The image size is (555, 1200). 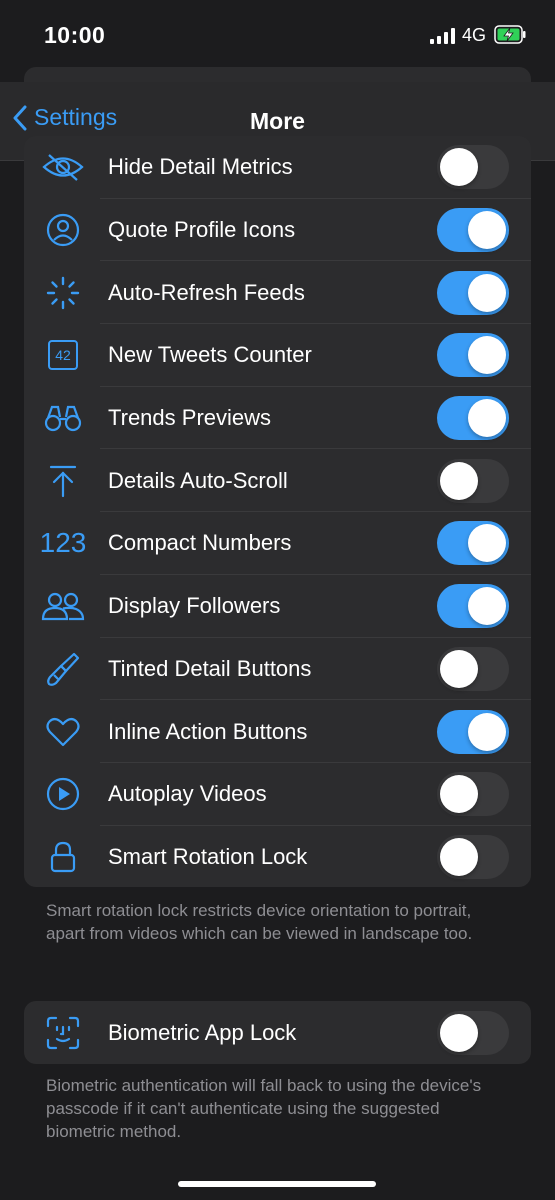 What do you see at coordinates (473, 418) in the screenshot?
I see `trends-previews-toggle` at bounding box center [473, 418].